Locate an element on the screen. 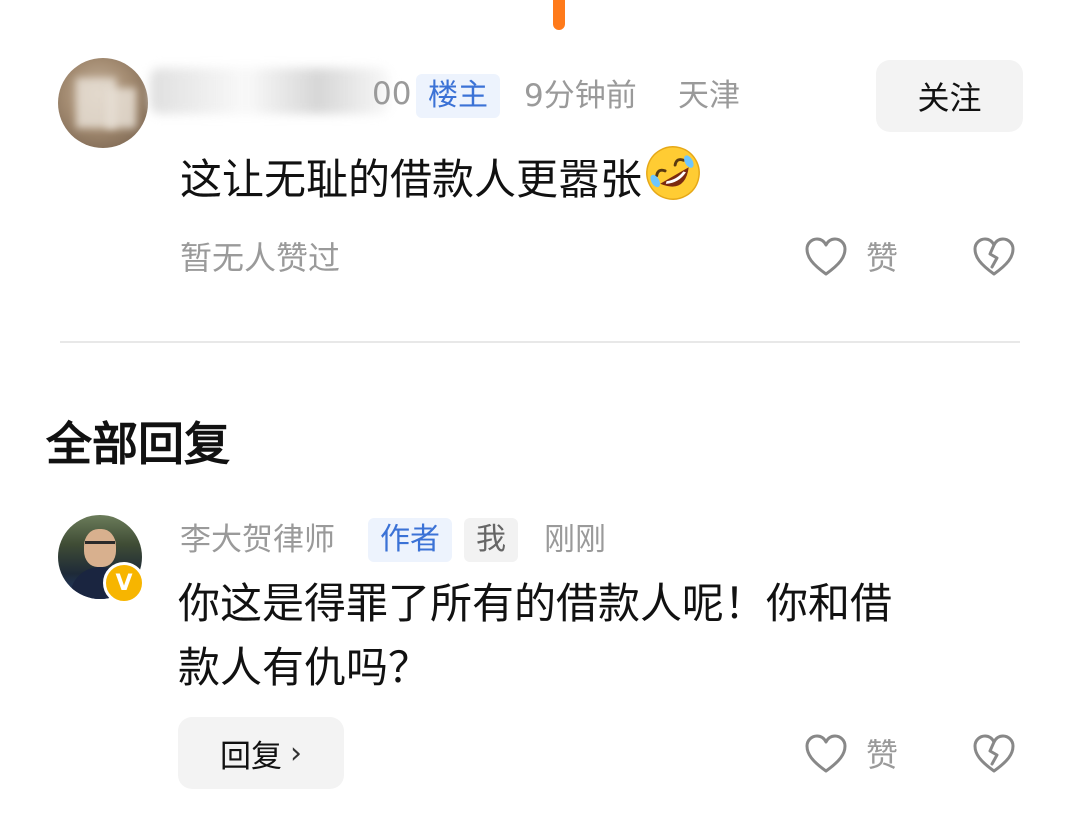 This screenshot has height=820, width=1080. reply-dislike-broken-heart-icon is located at coordinates (994, 754).